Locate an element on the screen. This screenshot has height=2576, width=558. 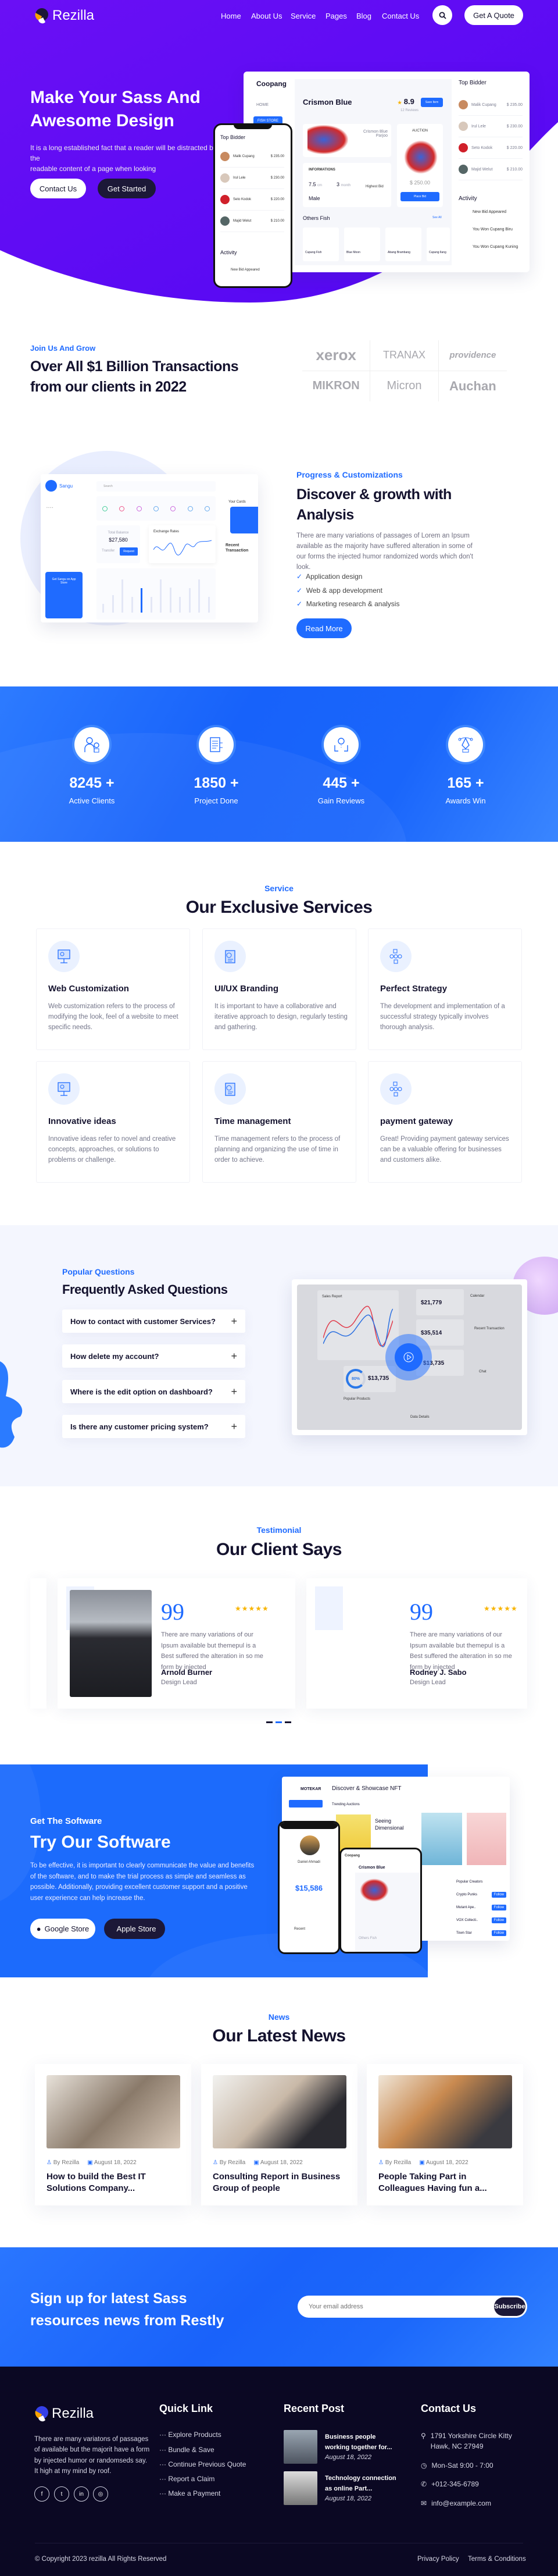
linkedin-icon: in is located at coordinates (82, 2494).